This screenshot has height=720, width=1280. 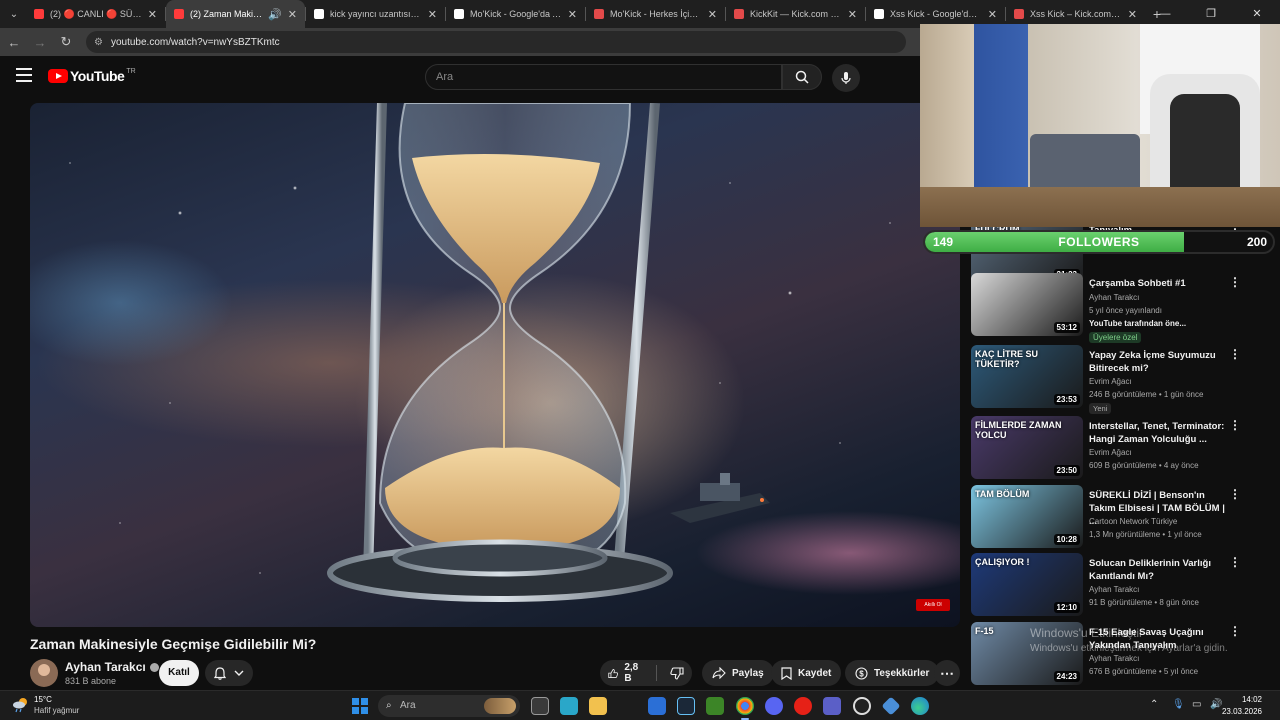 I want to click on thanks-button: $ Teşekkürler, so click(x=892, y=673).